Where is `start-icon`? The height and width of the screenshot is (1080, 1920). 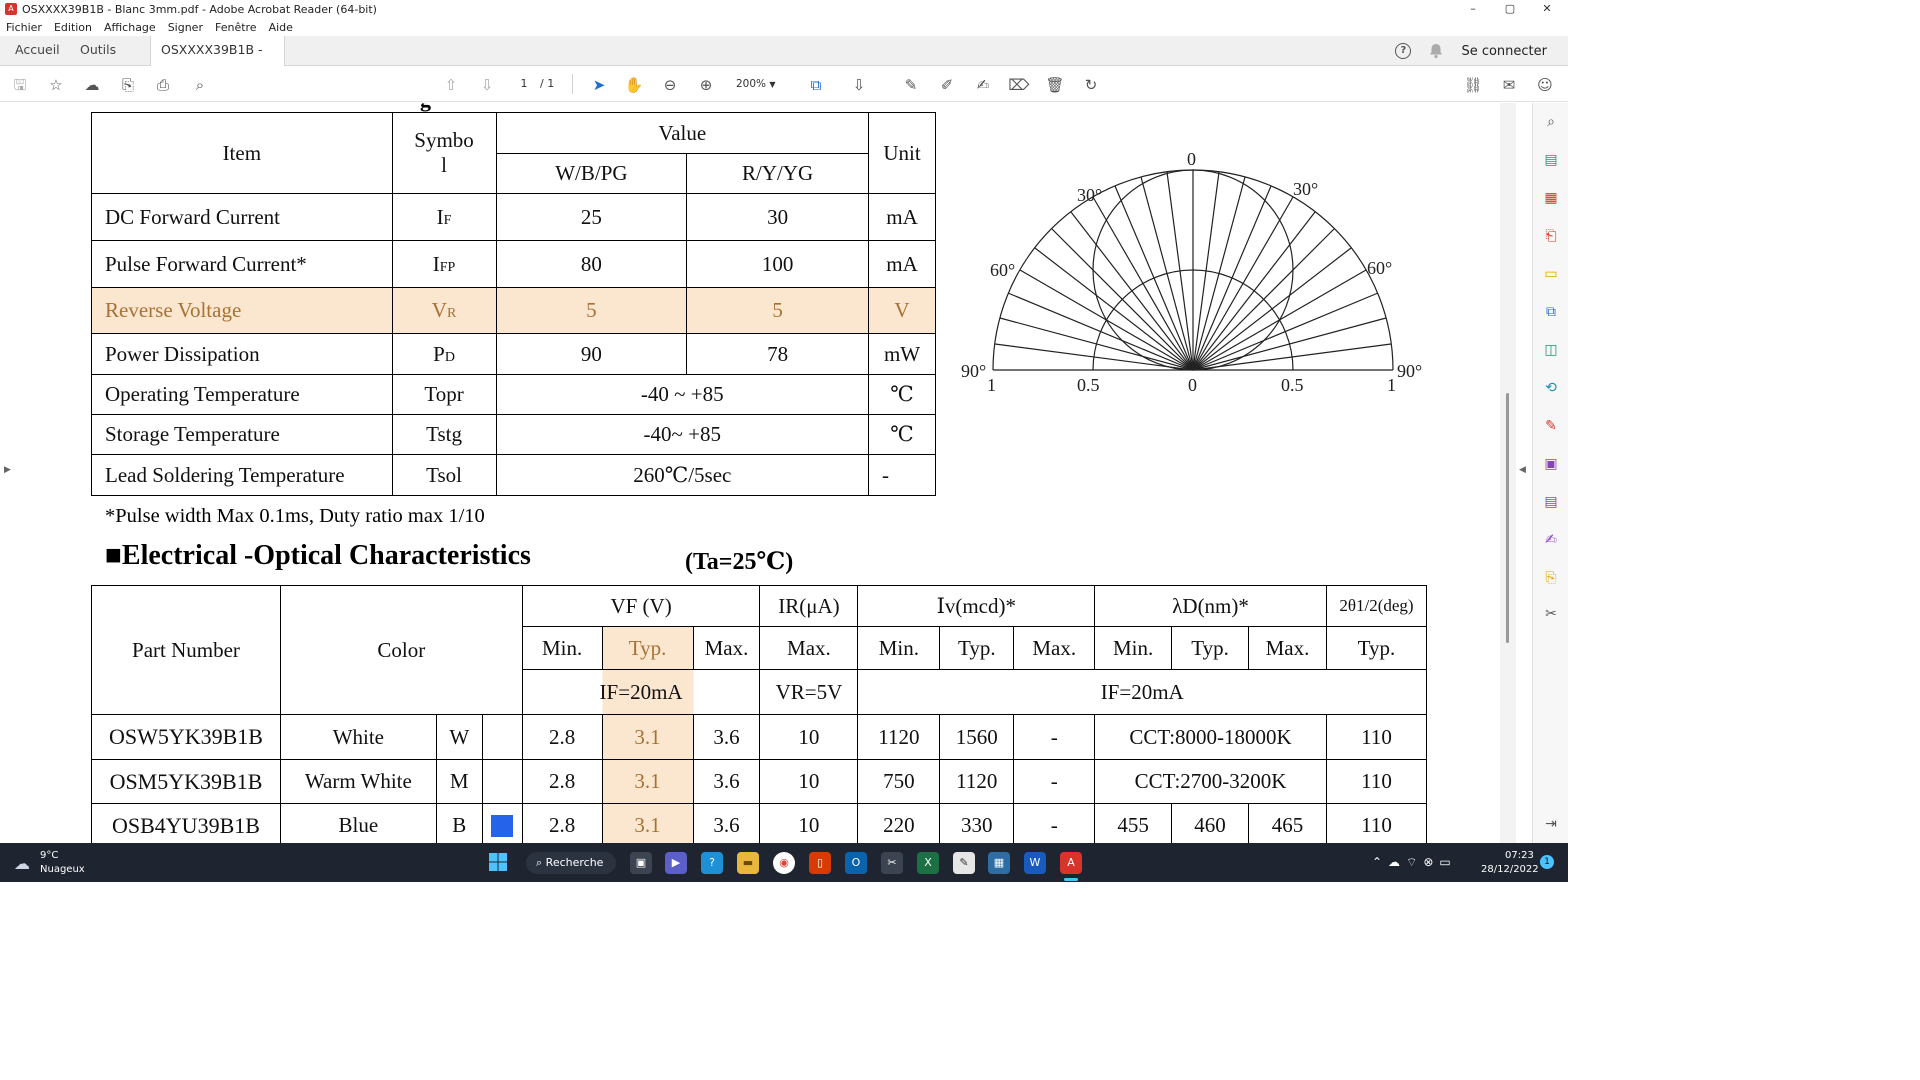 start-icon is located at coordinates (498, 863).